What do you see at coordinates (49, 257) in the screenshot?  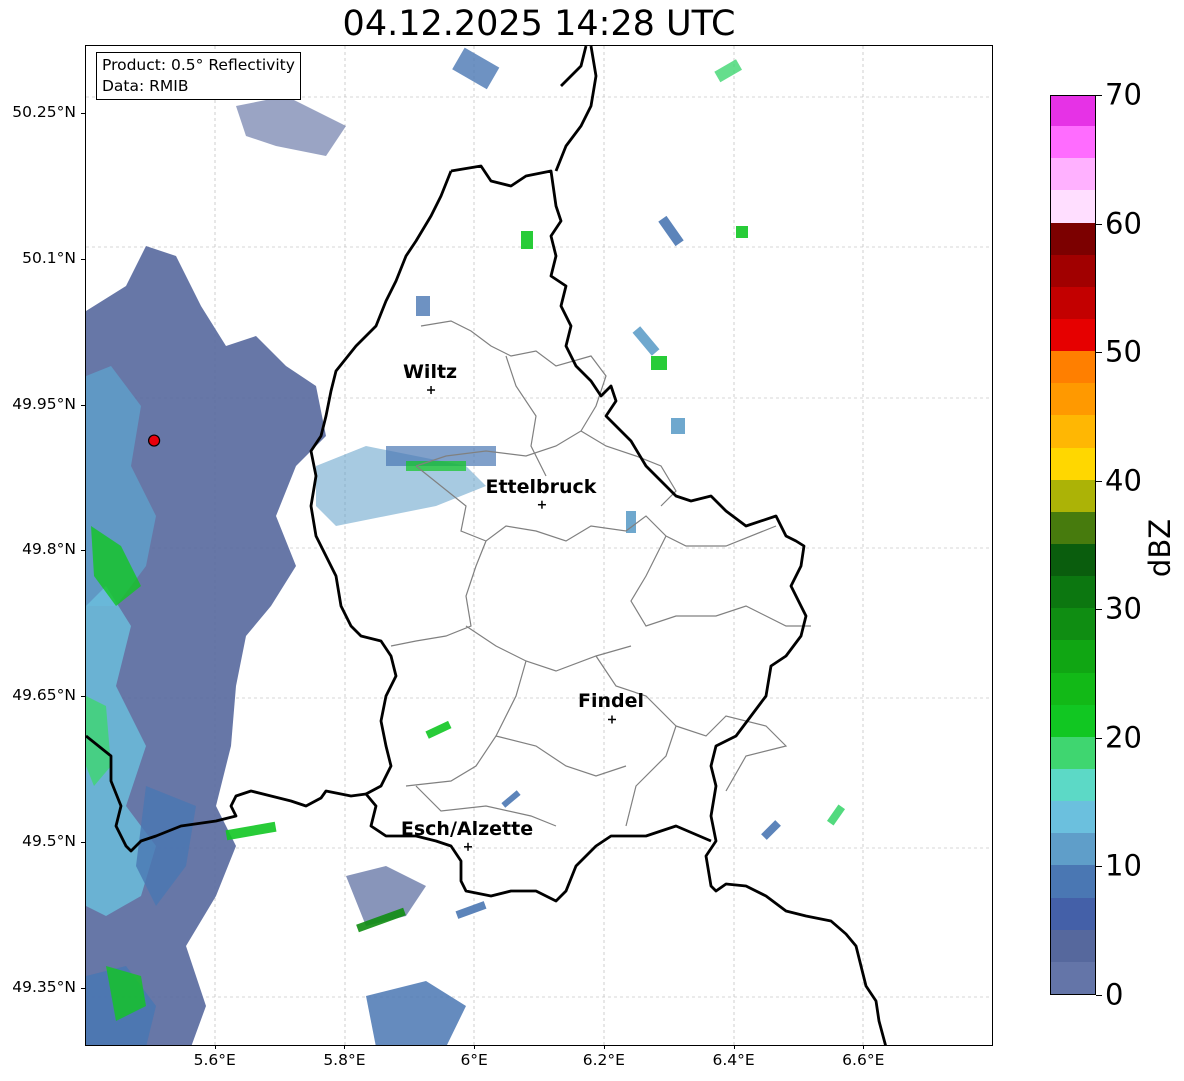 I see `lat-tick-label: 50.1°N` at bounding box center [49, 257].